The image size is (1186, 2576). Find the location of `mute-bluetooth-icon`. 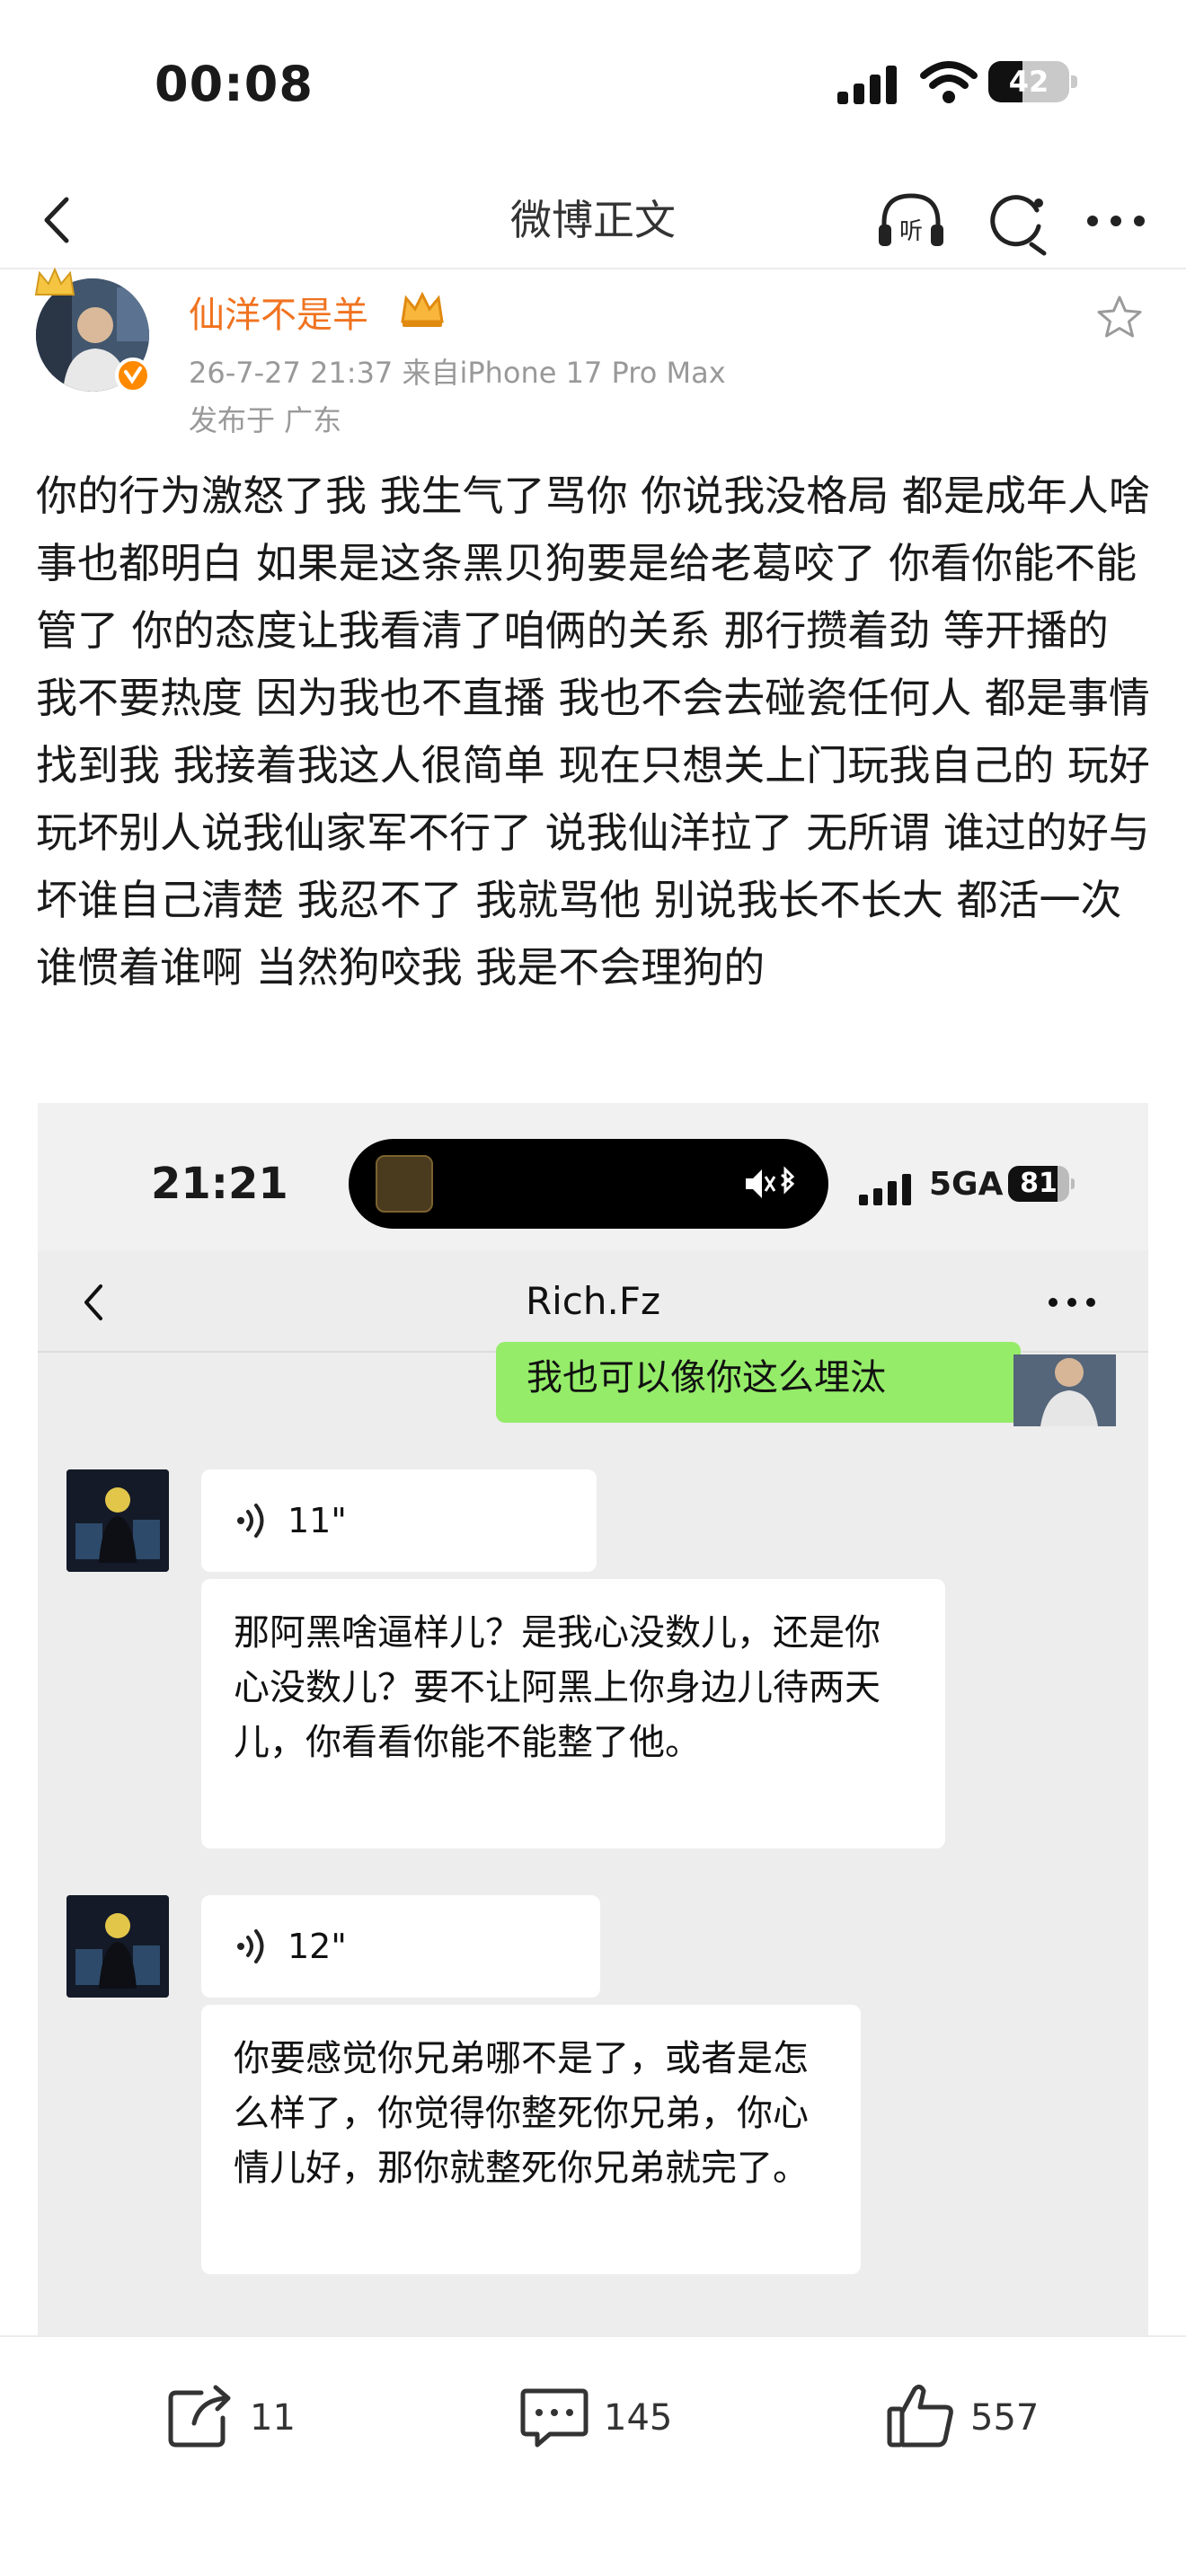

mute-bluetooth-icon is located at coordinates (770, 1182).